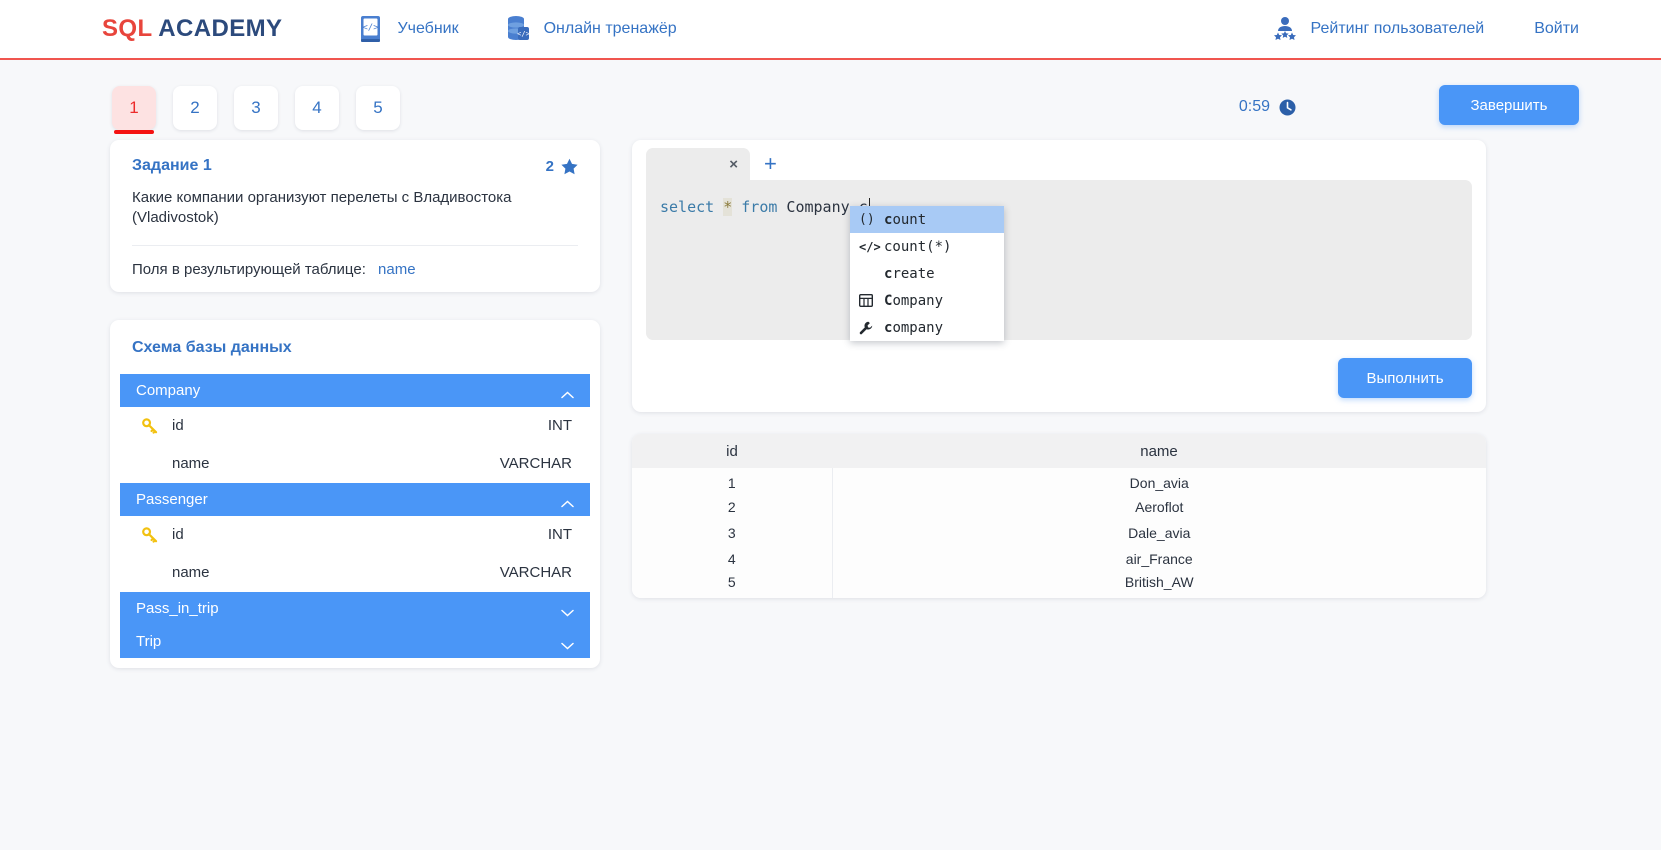  Describe the element at coordinates (913, 273) in the screenshot. I see `autocomplete-match-rest: reate` at that location.